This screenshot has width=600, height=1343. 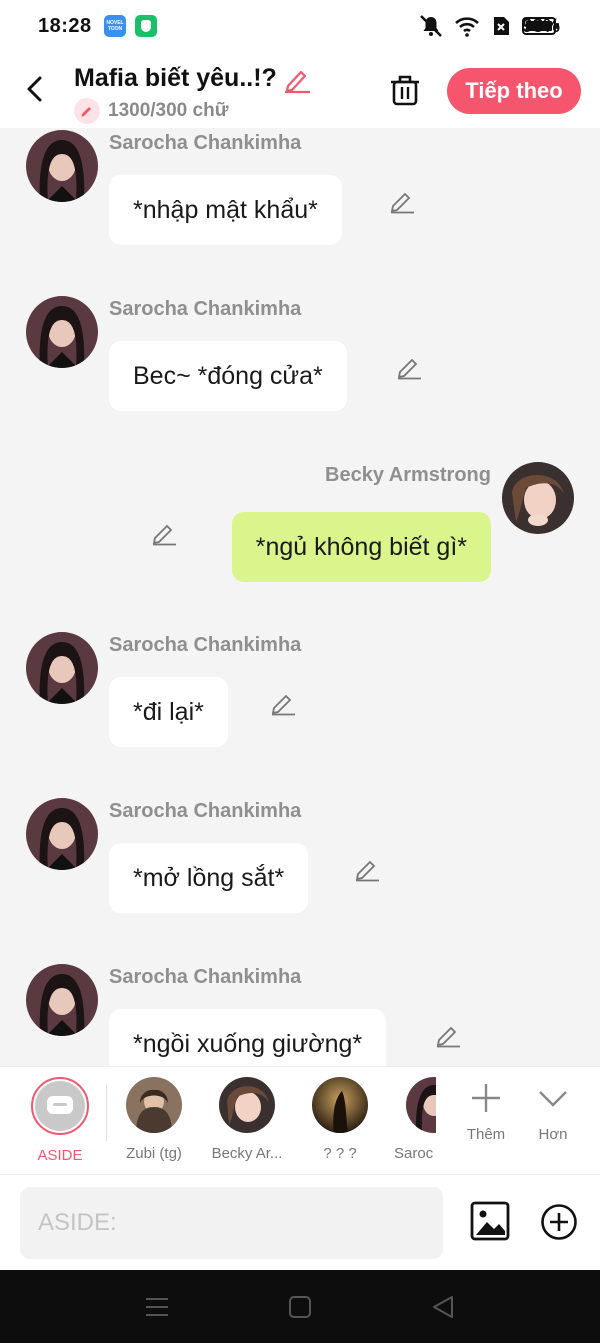 I want to click on menu-icon, so click(x=157, y=1307).